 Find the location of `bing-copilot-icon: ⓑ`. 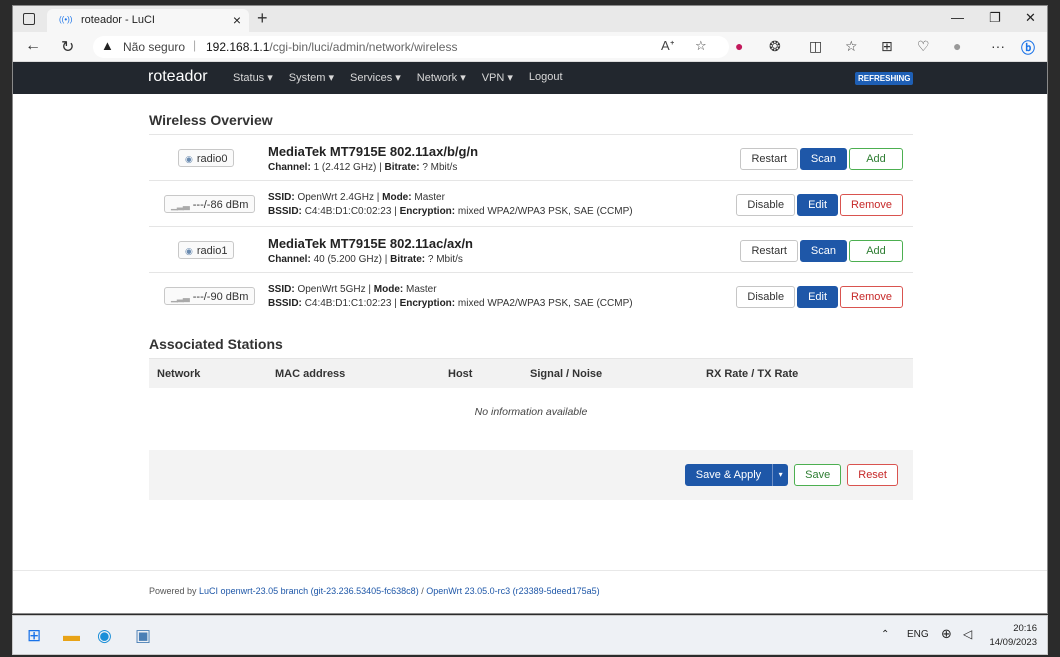

bing-copilot-icon: ⓑ is located at coordinates (1028, 48).